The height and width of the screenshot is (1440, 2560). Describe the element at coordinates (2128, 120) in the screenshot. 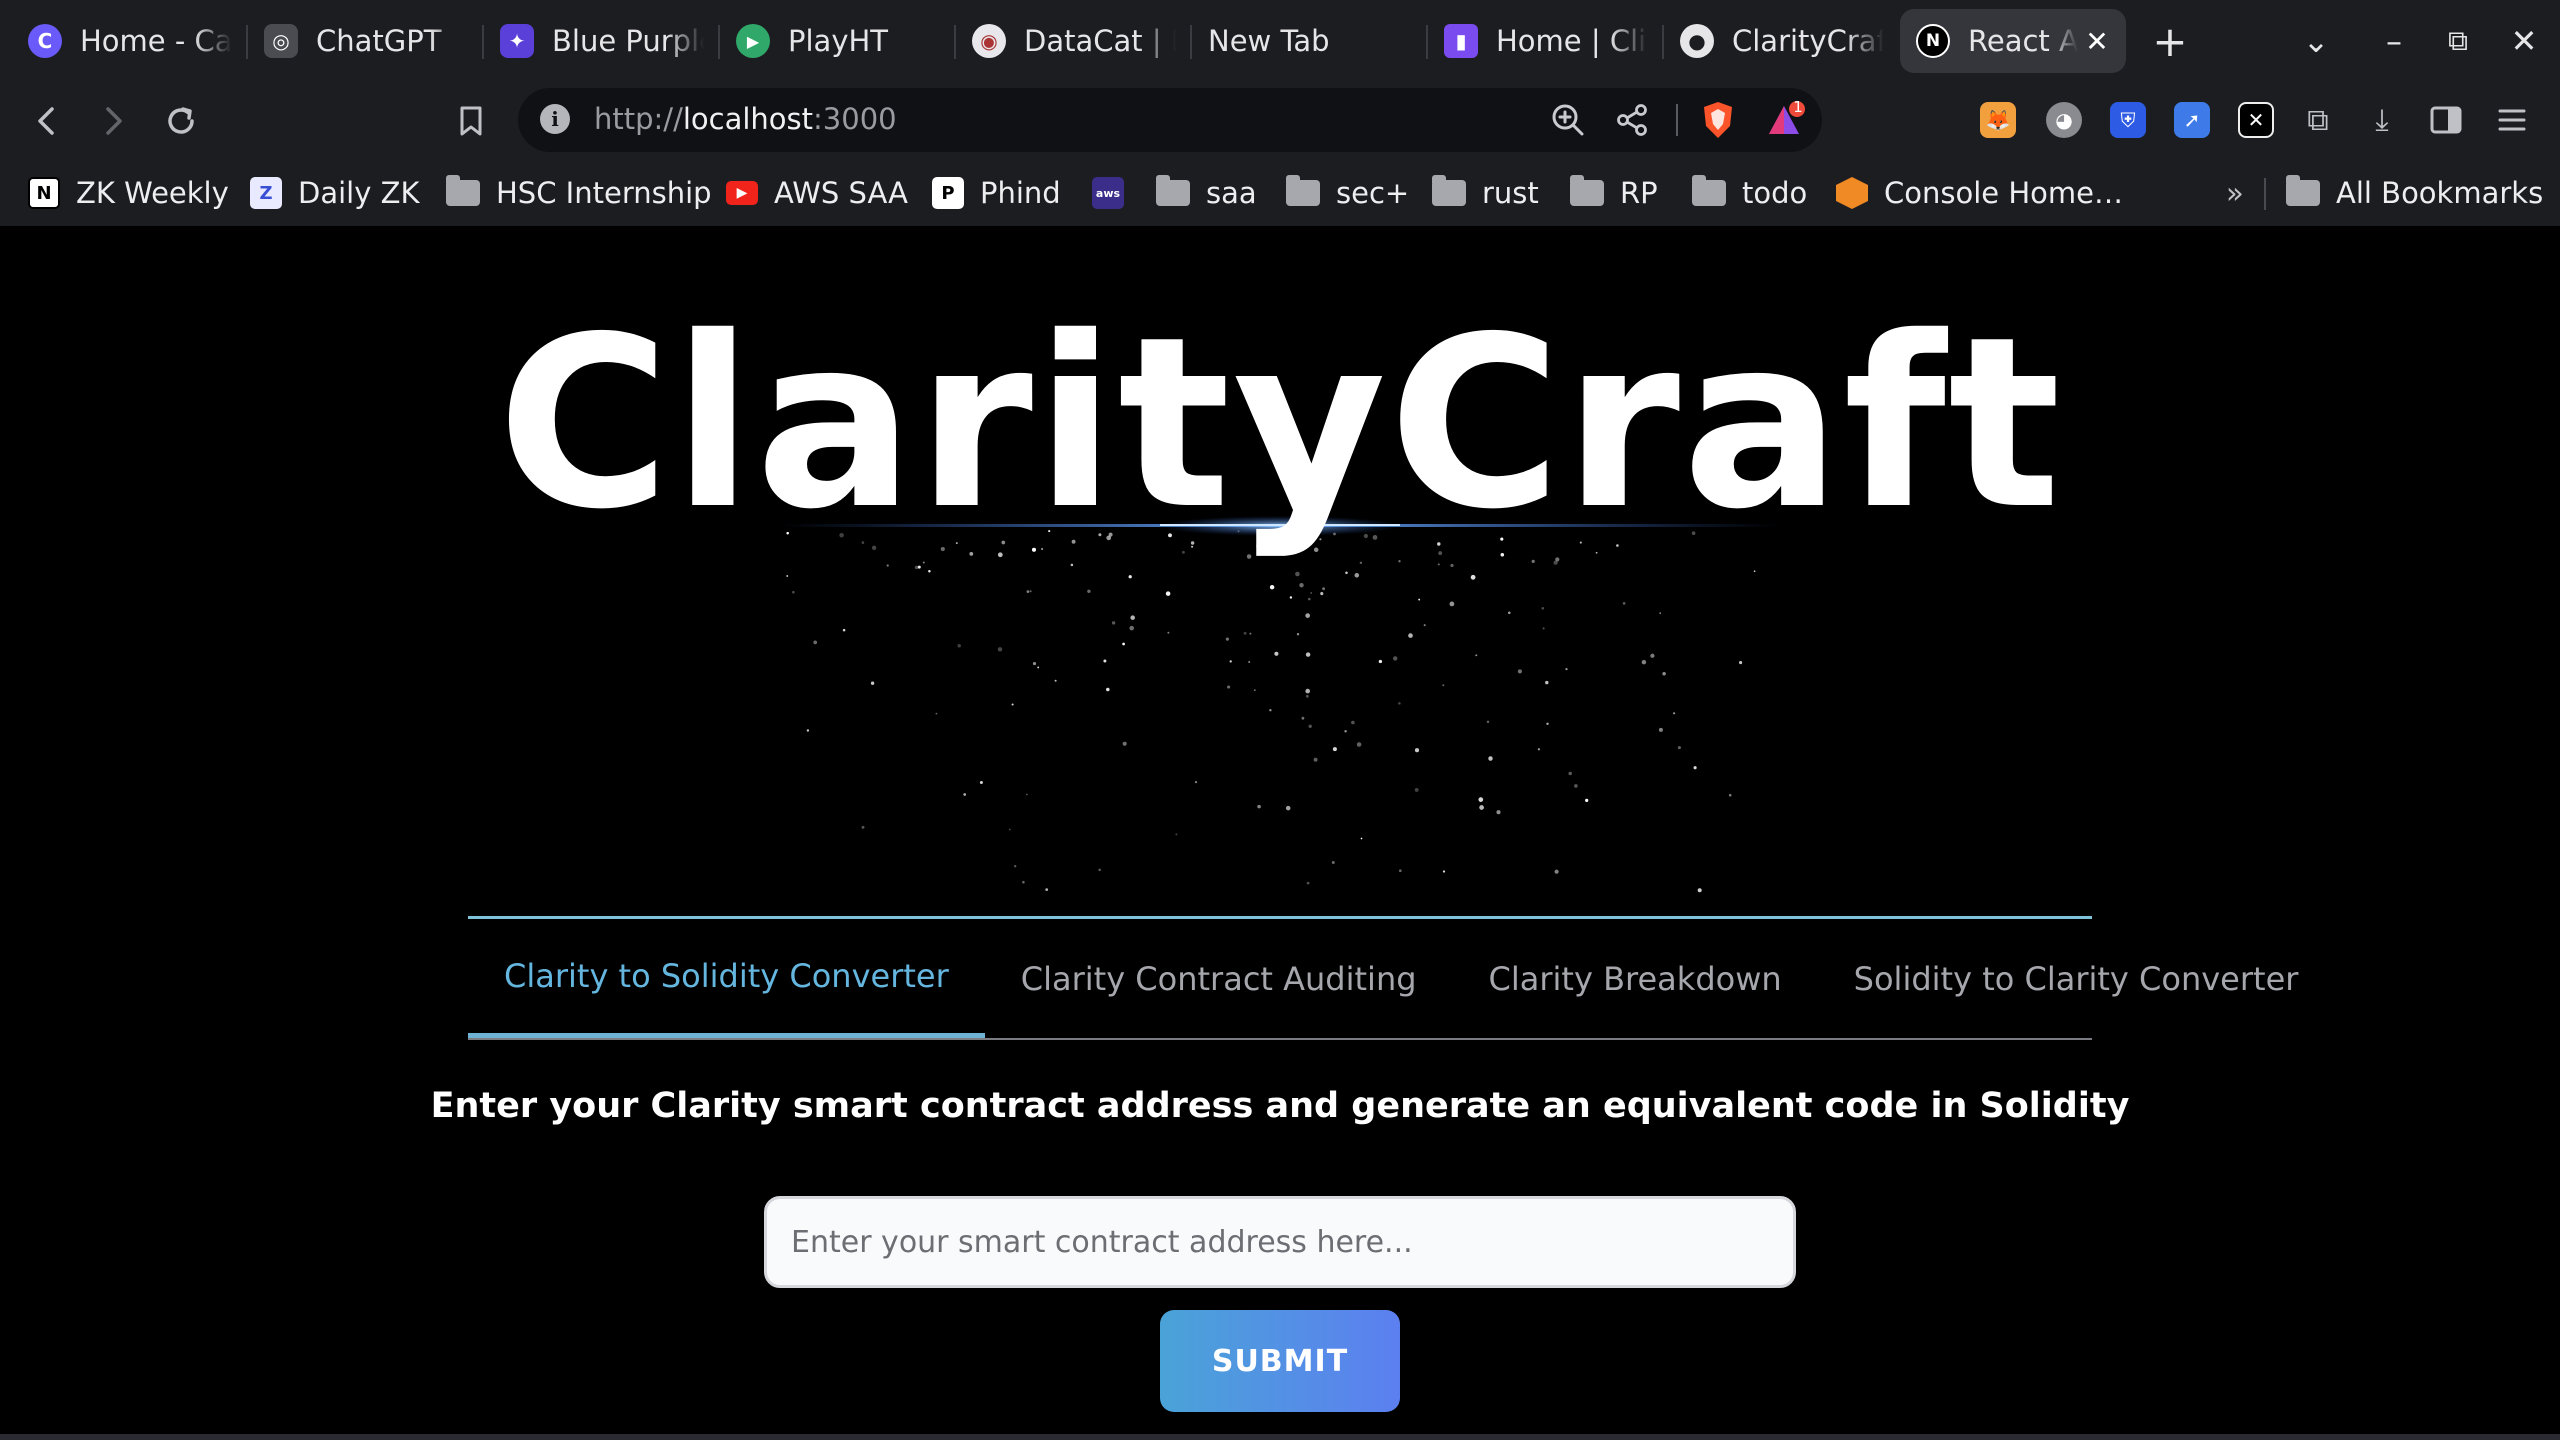

I see `extension-shield-icon: ⛨` at that location.